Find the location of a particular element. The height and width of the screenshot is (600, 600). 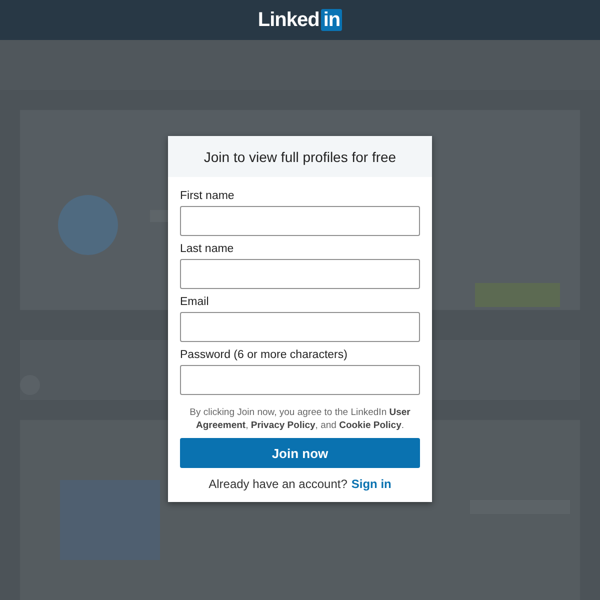

logo: Linked in is located at coordinates (300, 20).